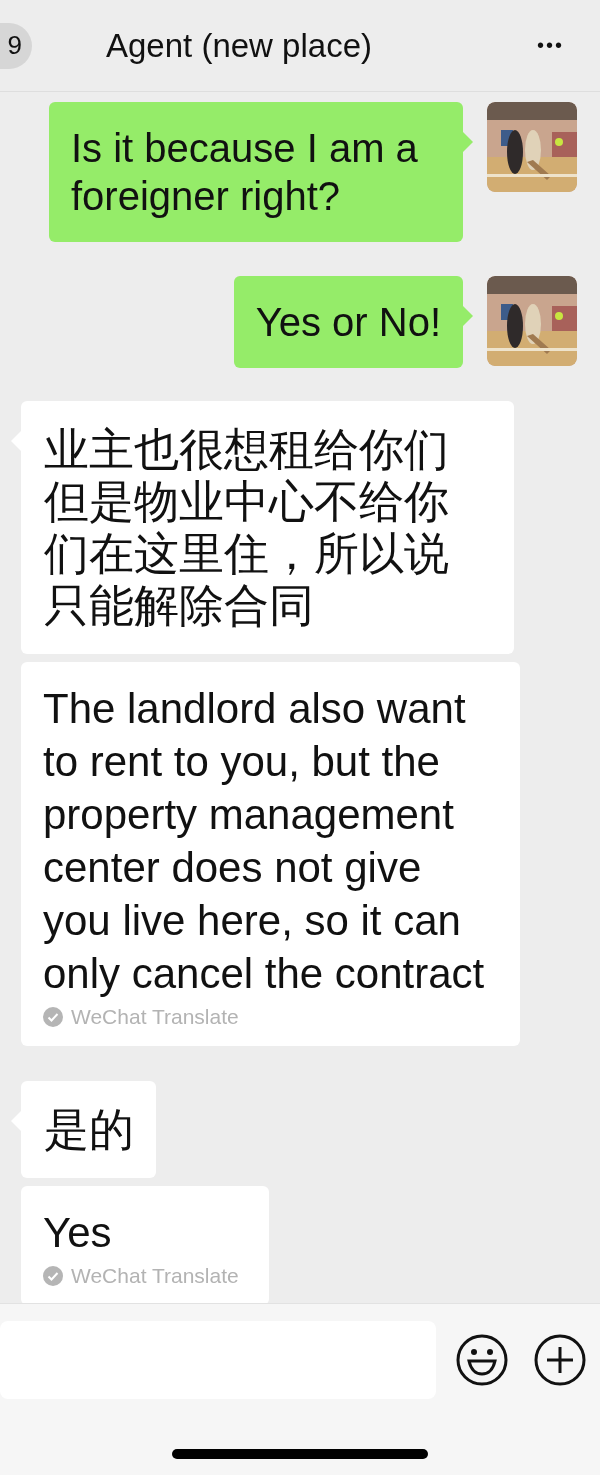 This screenshot has height=1475, width=600. Describe the element at coordinates (78, 1233) in the screenshot. I see `translated-text: Yes` at that location.